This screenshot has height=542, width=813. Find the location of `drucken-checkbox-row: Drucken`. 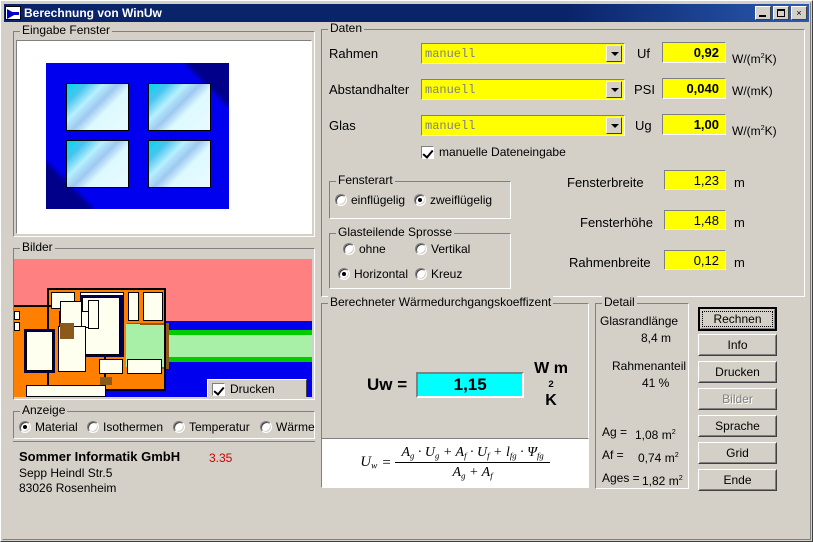

drucken-checkbox-row: Drucken is located at coordinates (257, 388).